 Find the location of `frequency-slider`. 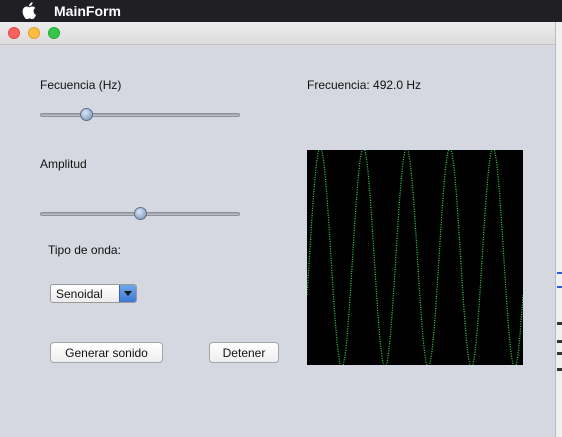

frequency-slider is located at coordinates (140, 115).